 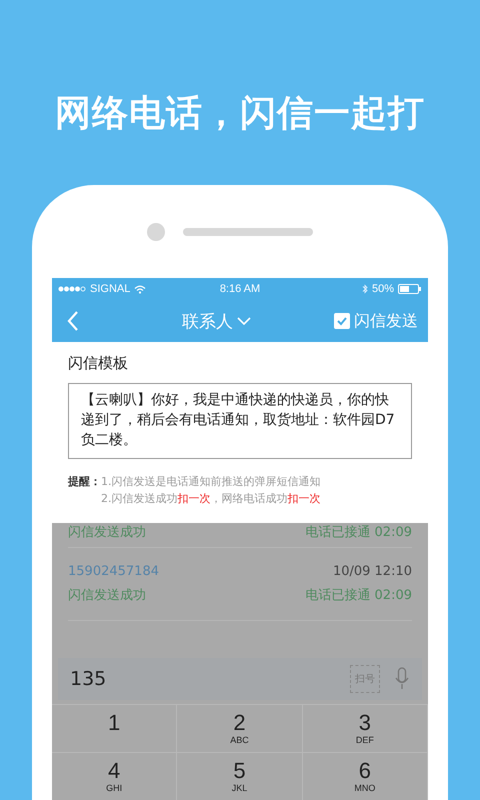 What do you see at coordinates (244, 321) in the screenshot?
I see `chevron-down-icon` at bounding box center [244, 321].